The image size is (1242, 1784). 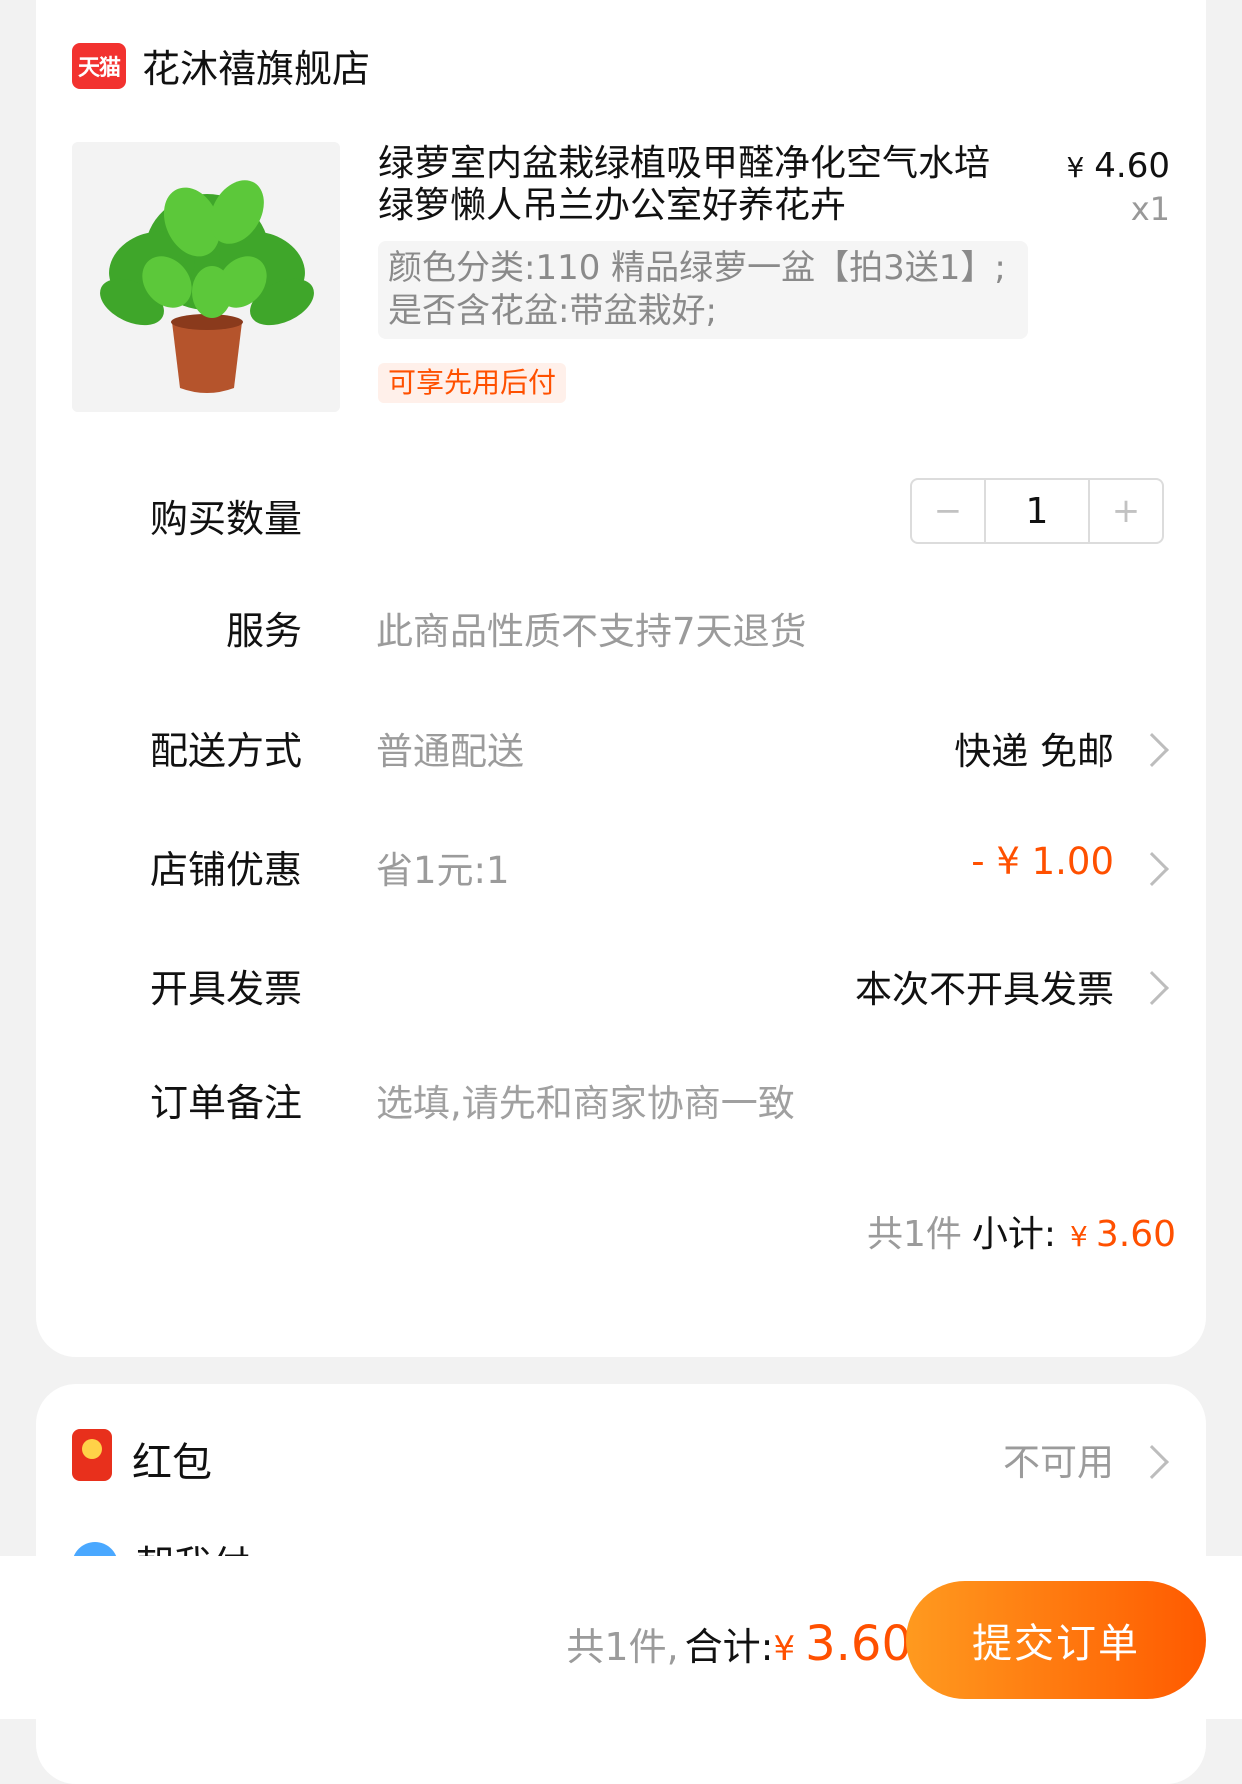 I want to click on subtotal-amount: ¥3.60, so click(x=1123, y=1234).